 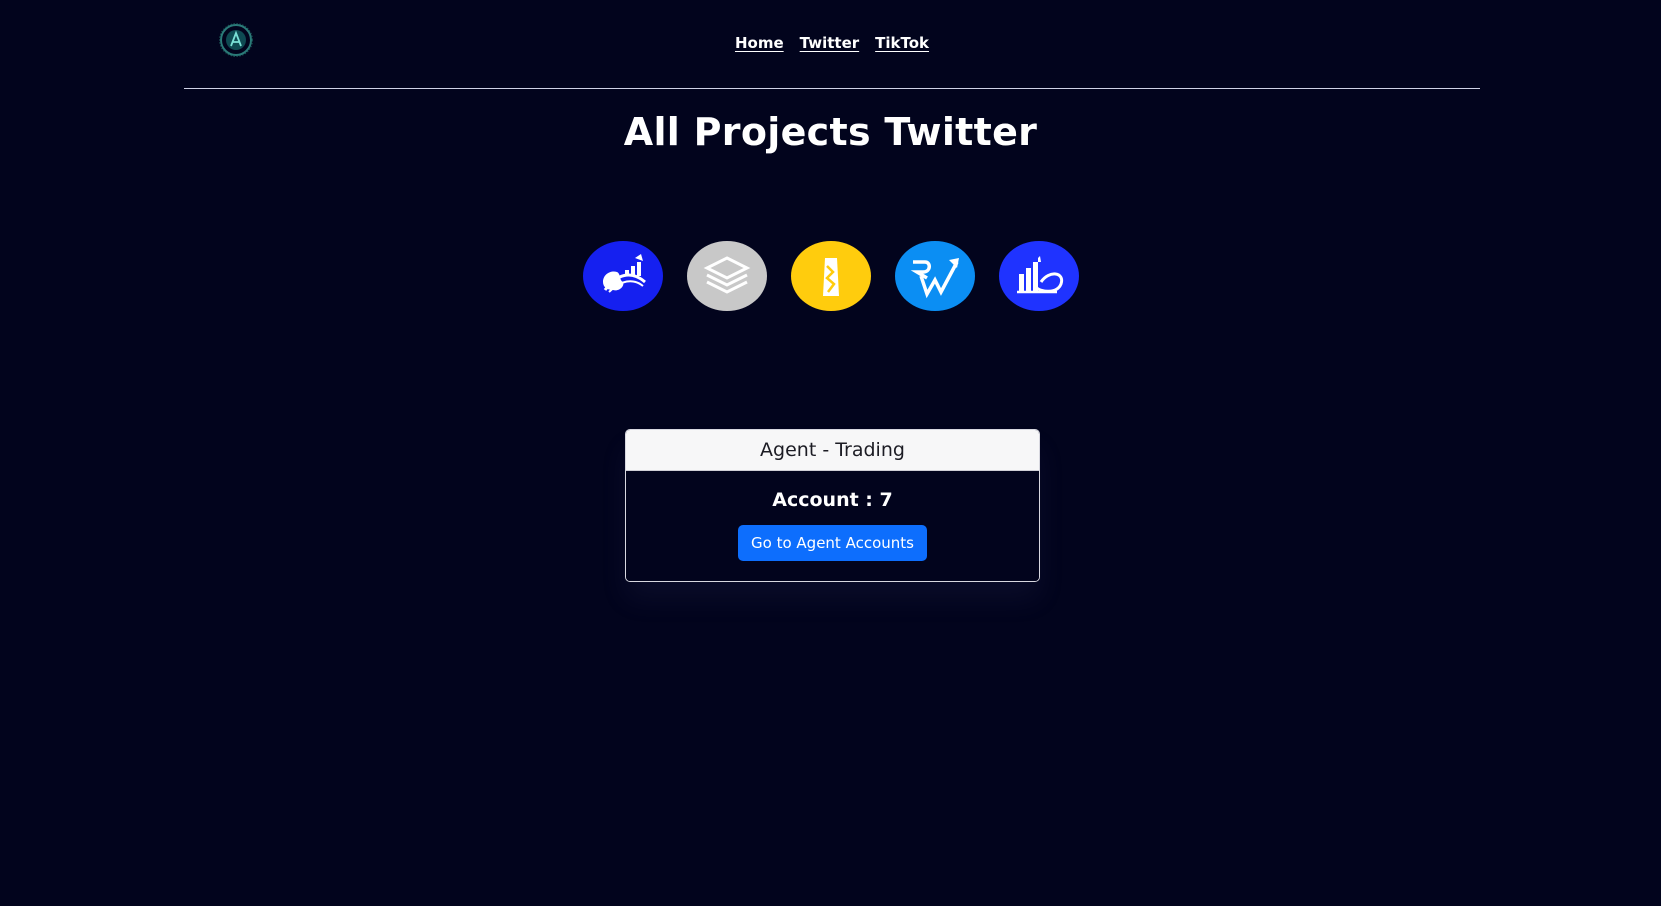 I want to click on project-list, so click(x=830, y=276).